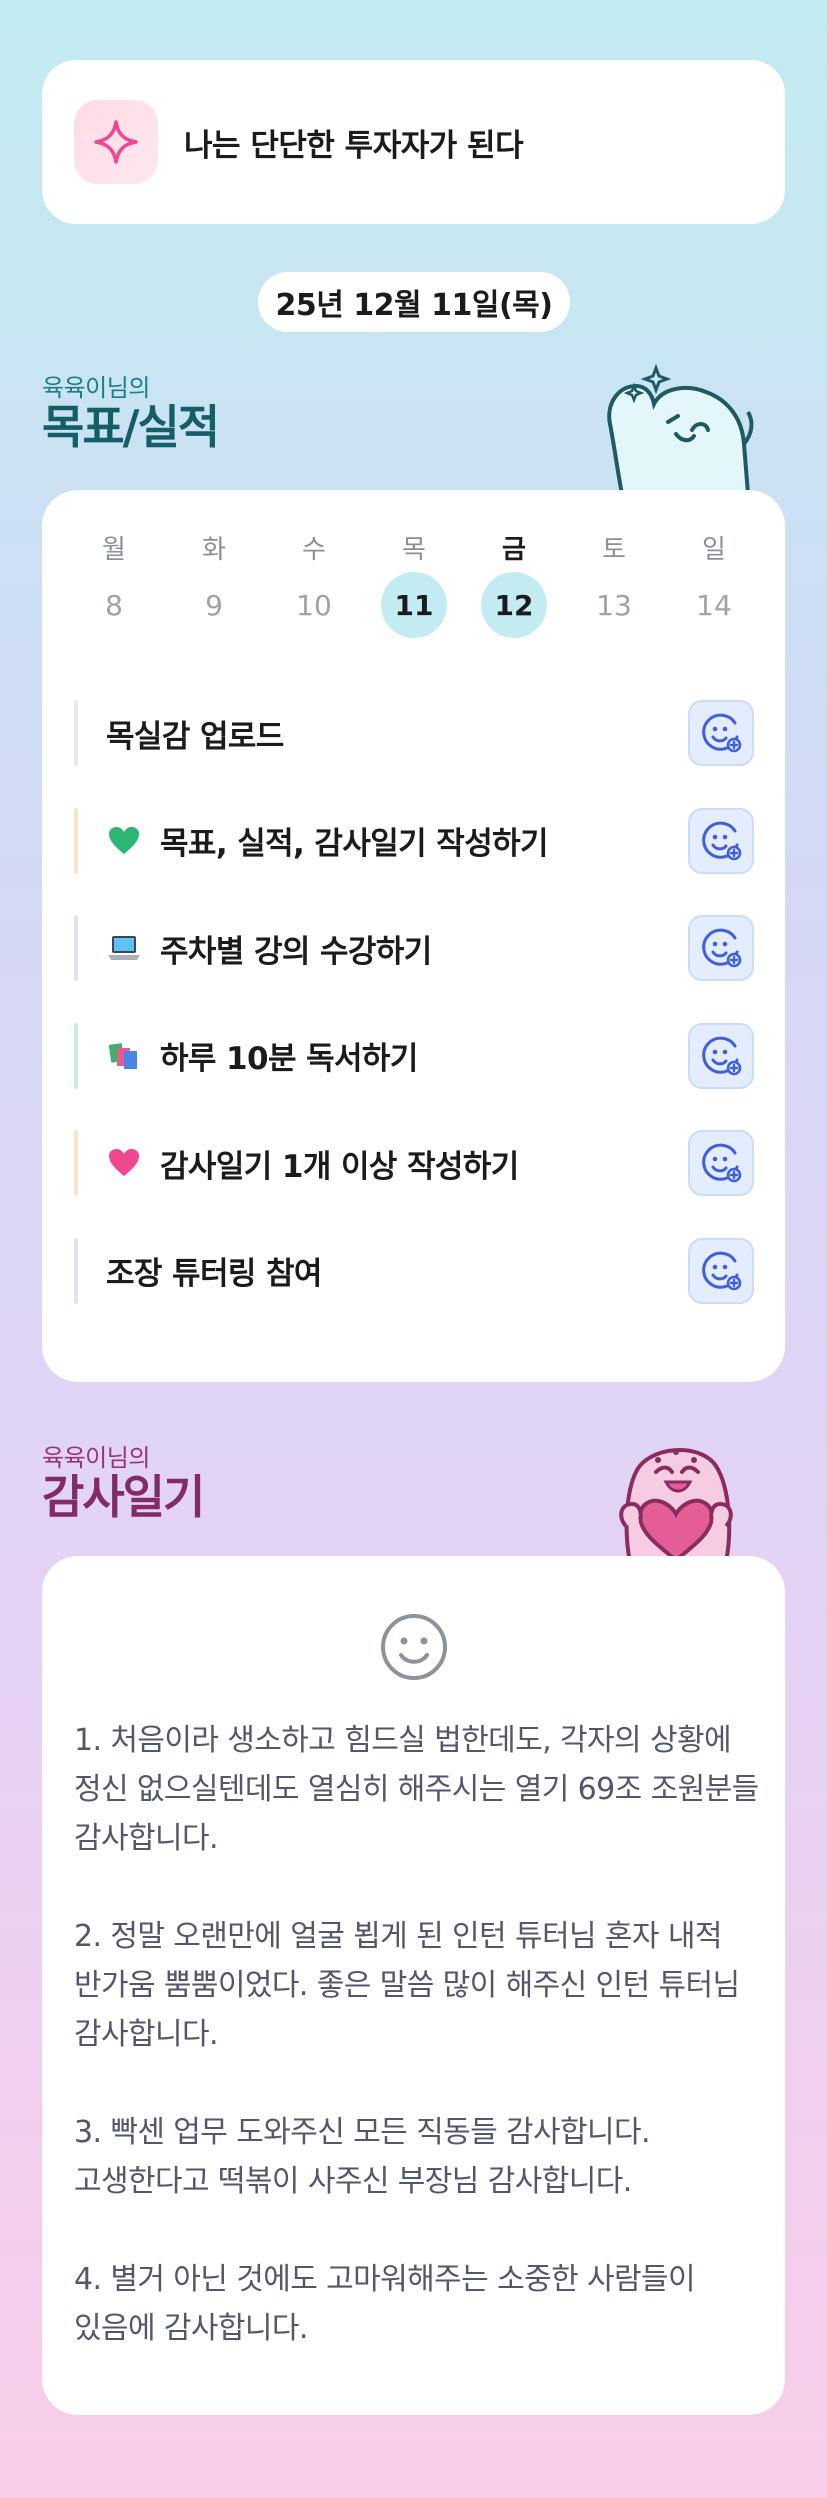 Image resolution: width=827 pixels, height=2498 pixels. Describe the element at coordinates (96, 1458) in the screenshot. I see `diary-section-subtitle: 육육이님의` at that location.